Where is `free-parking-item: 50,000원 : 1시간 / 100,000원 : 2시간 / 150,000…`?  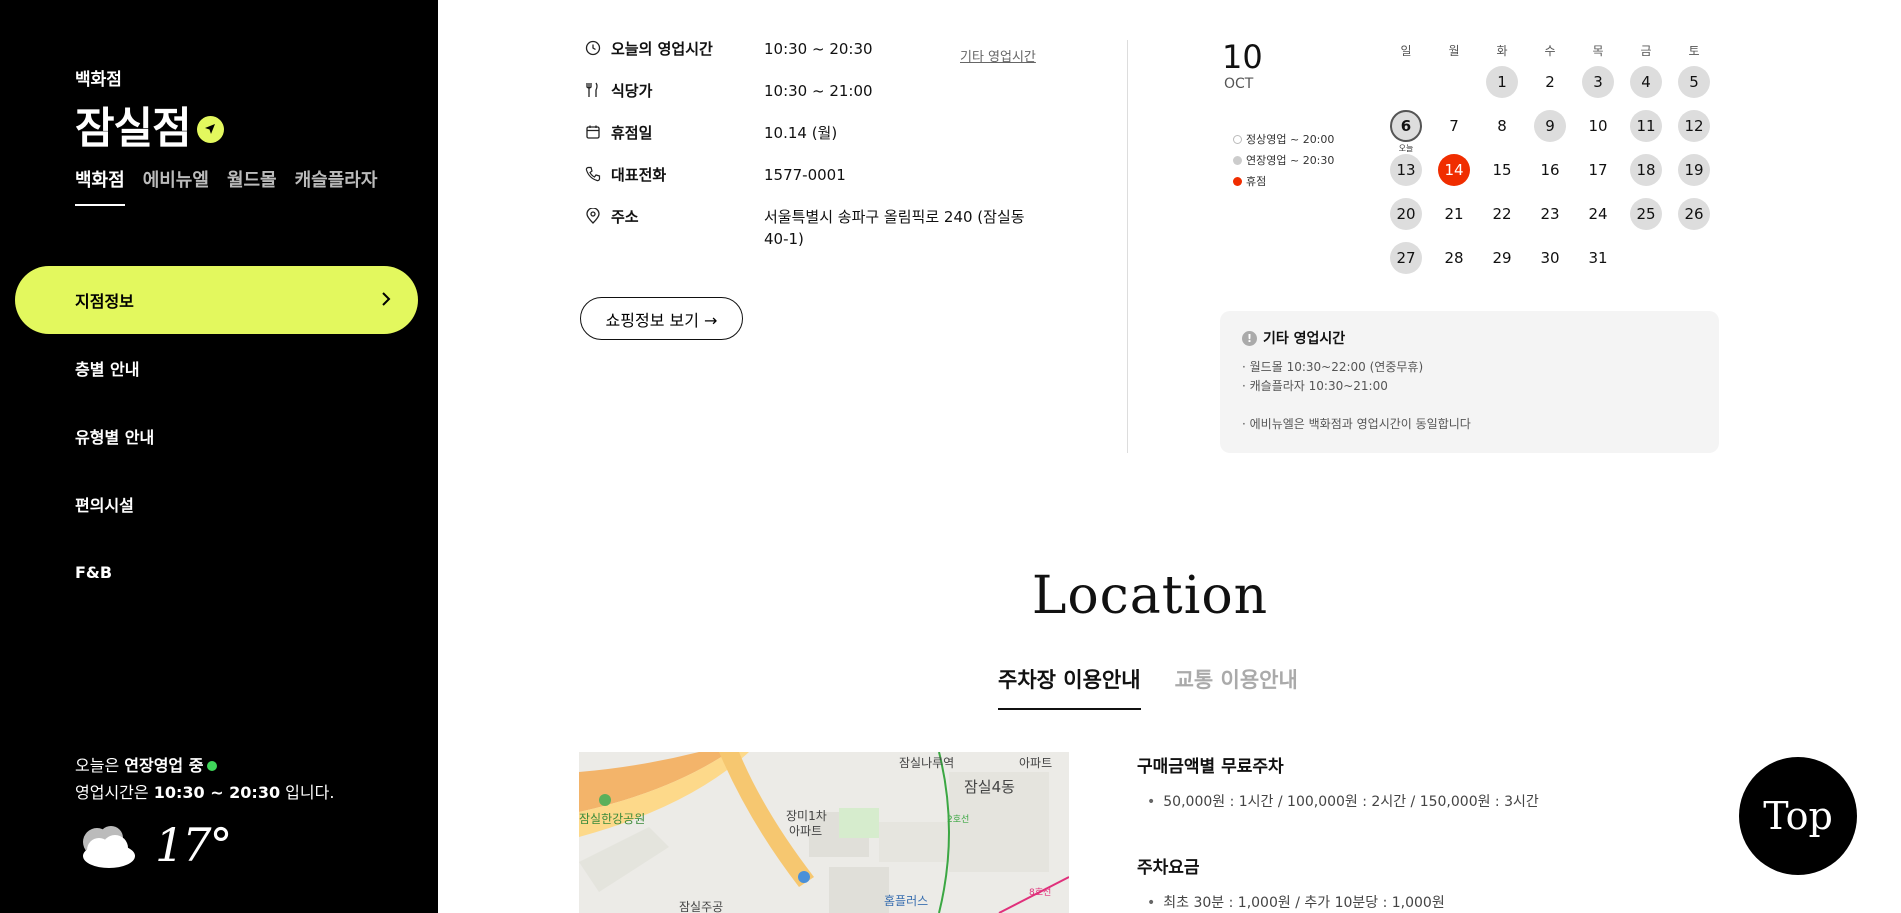 free-parking-item: 50,000원 : 1시간 / 100,000원 : 2시간 / 150,000… is located at coordinates (1442, 801).